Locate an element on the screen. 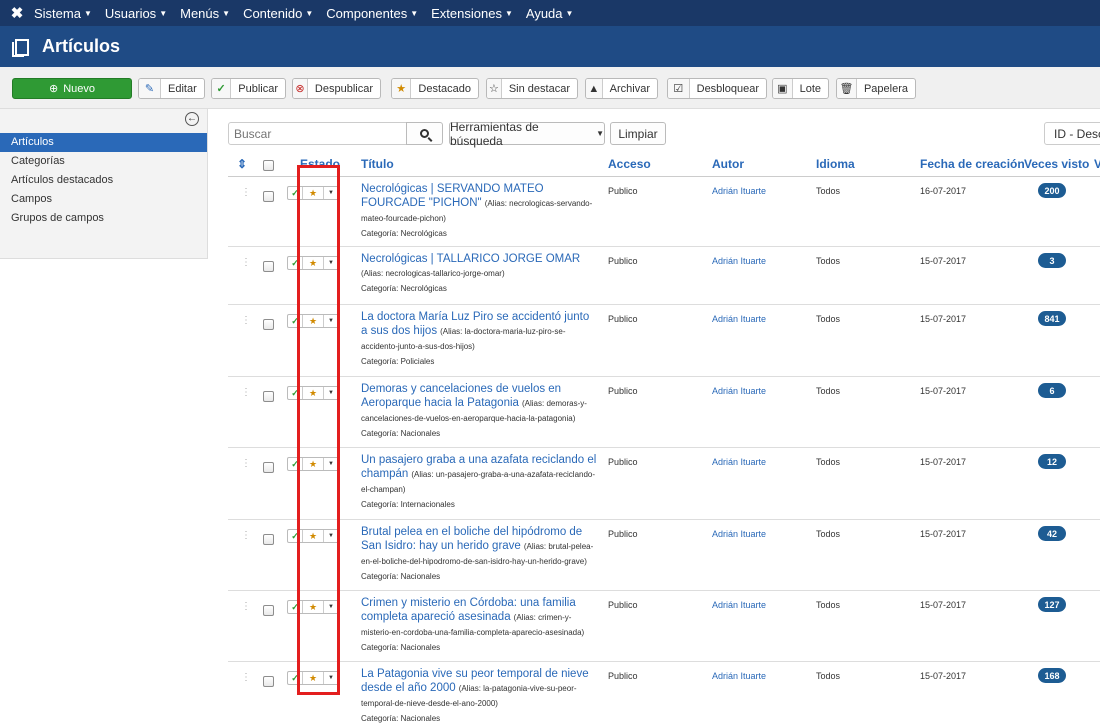  unpublish-button: ⊗ Despublicar is located at coordinates (336, 88).